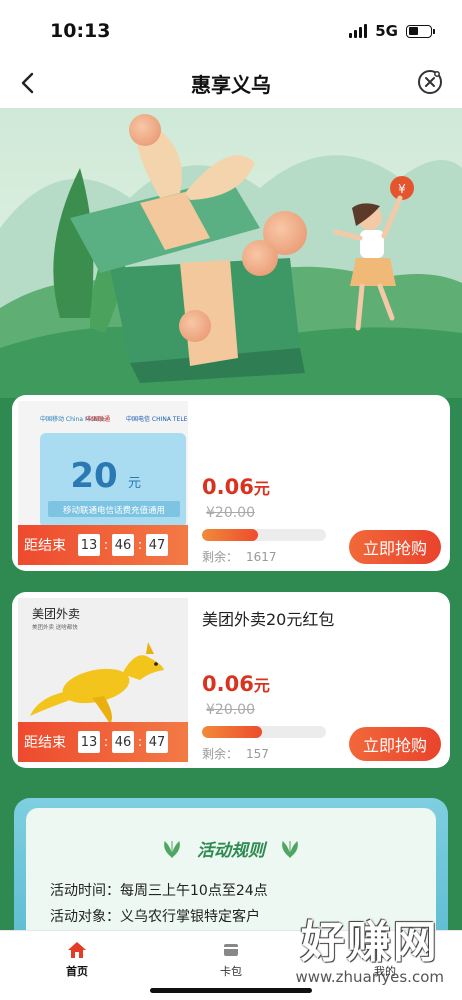  I want to click on nav-bar: 惠享义乌, so click(231, 83).